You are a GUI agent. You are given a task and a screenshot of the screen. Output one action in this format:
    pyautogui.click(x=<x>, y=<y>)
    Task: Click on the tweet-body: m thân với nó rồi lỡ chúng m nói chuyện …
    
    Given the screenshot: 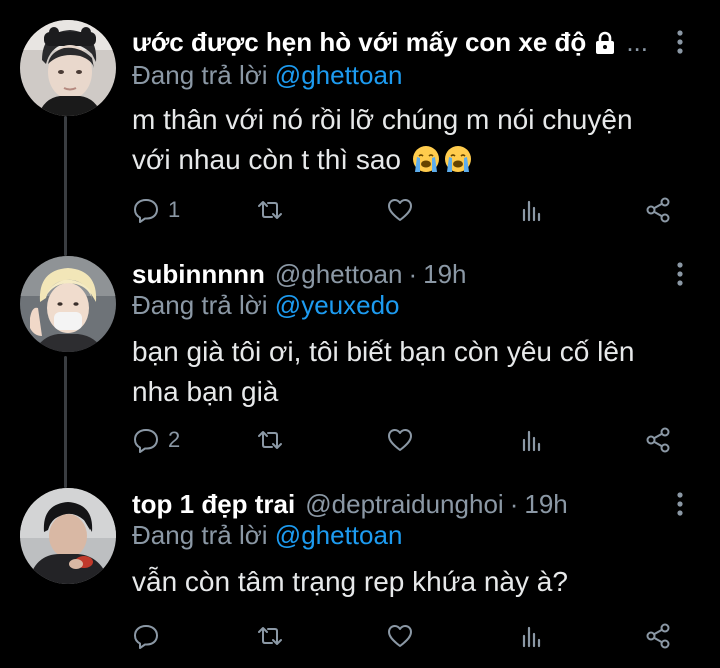 What is the action you would take?
    pyautogui.click(x=382, y=139)
    